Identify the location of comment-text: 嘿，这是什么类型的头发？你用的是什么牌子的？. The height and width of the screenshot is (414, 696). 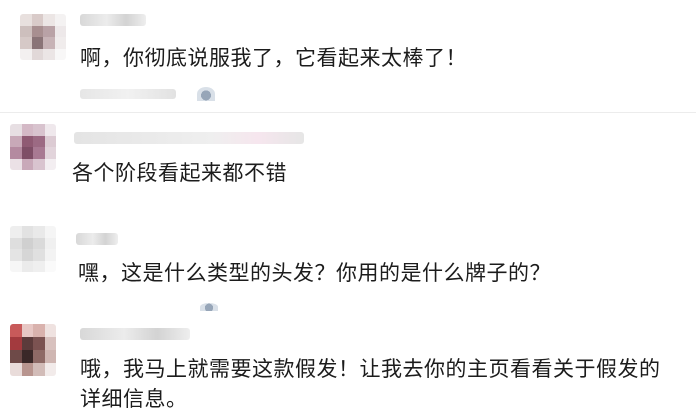
(314, 273).